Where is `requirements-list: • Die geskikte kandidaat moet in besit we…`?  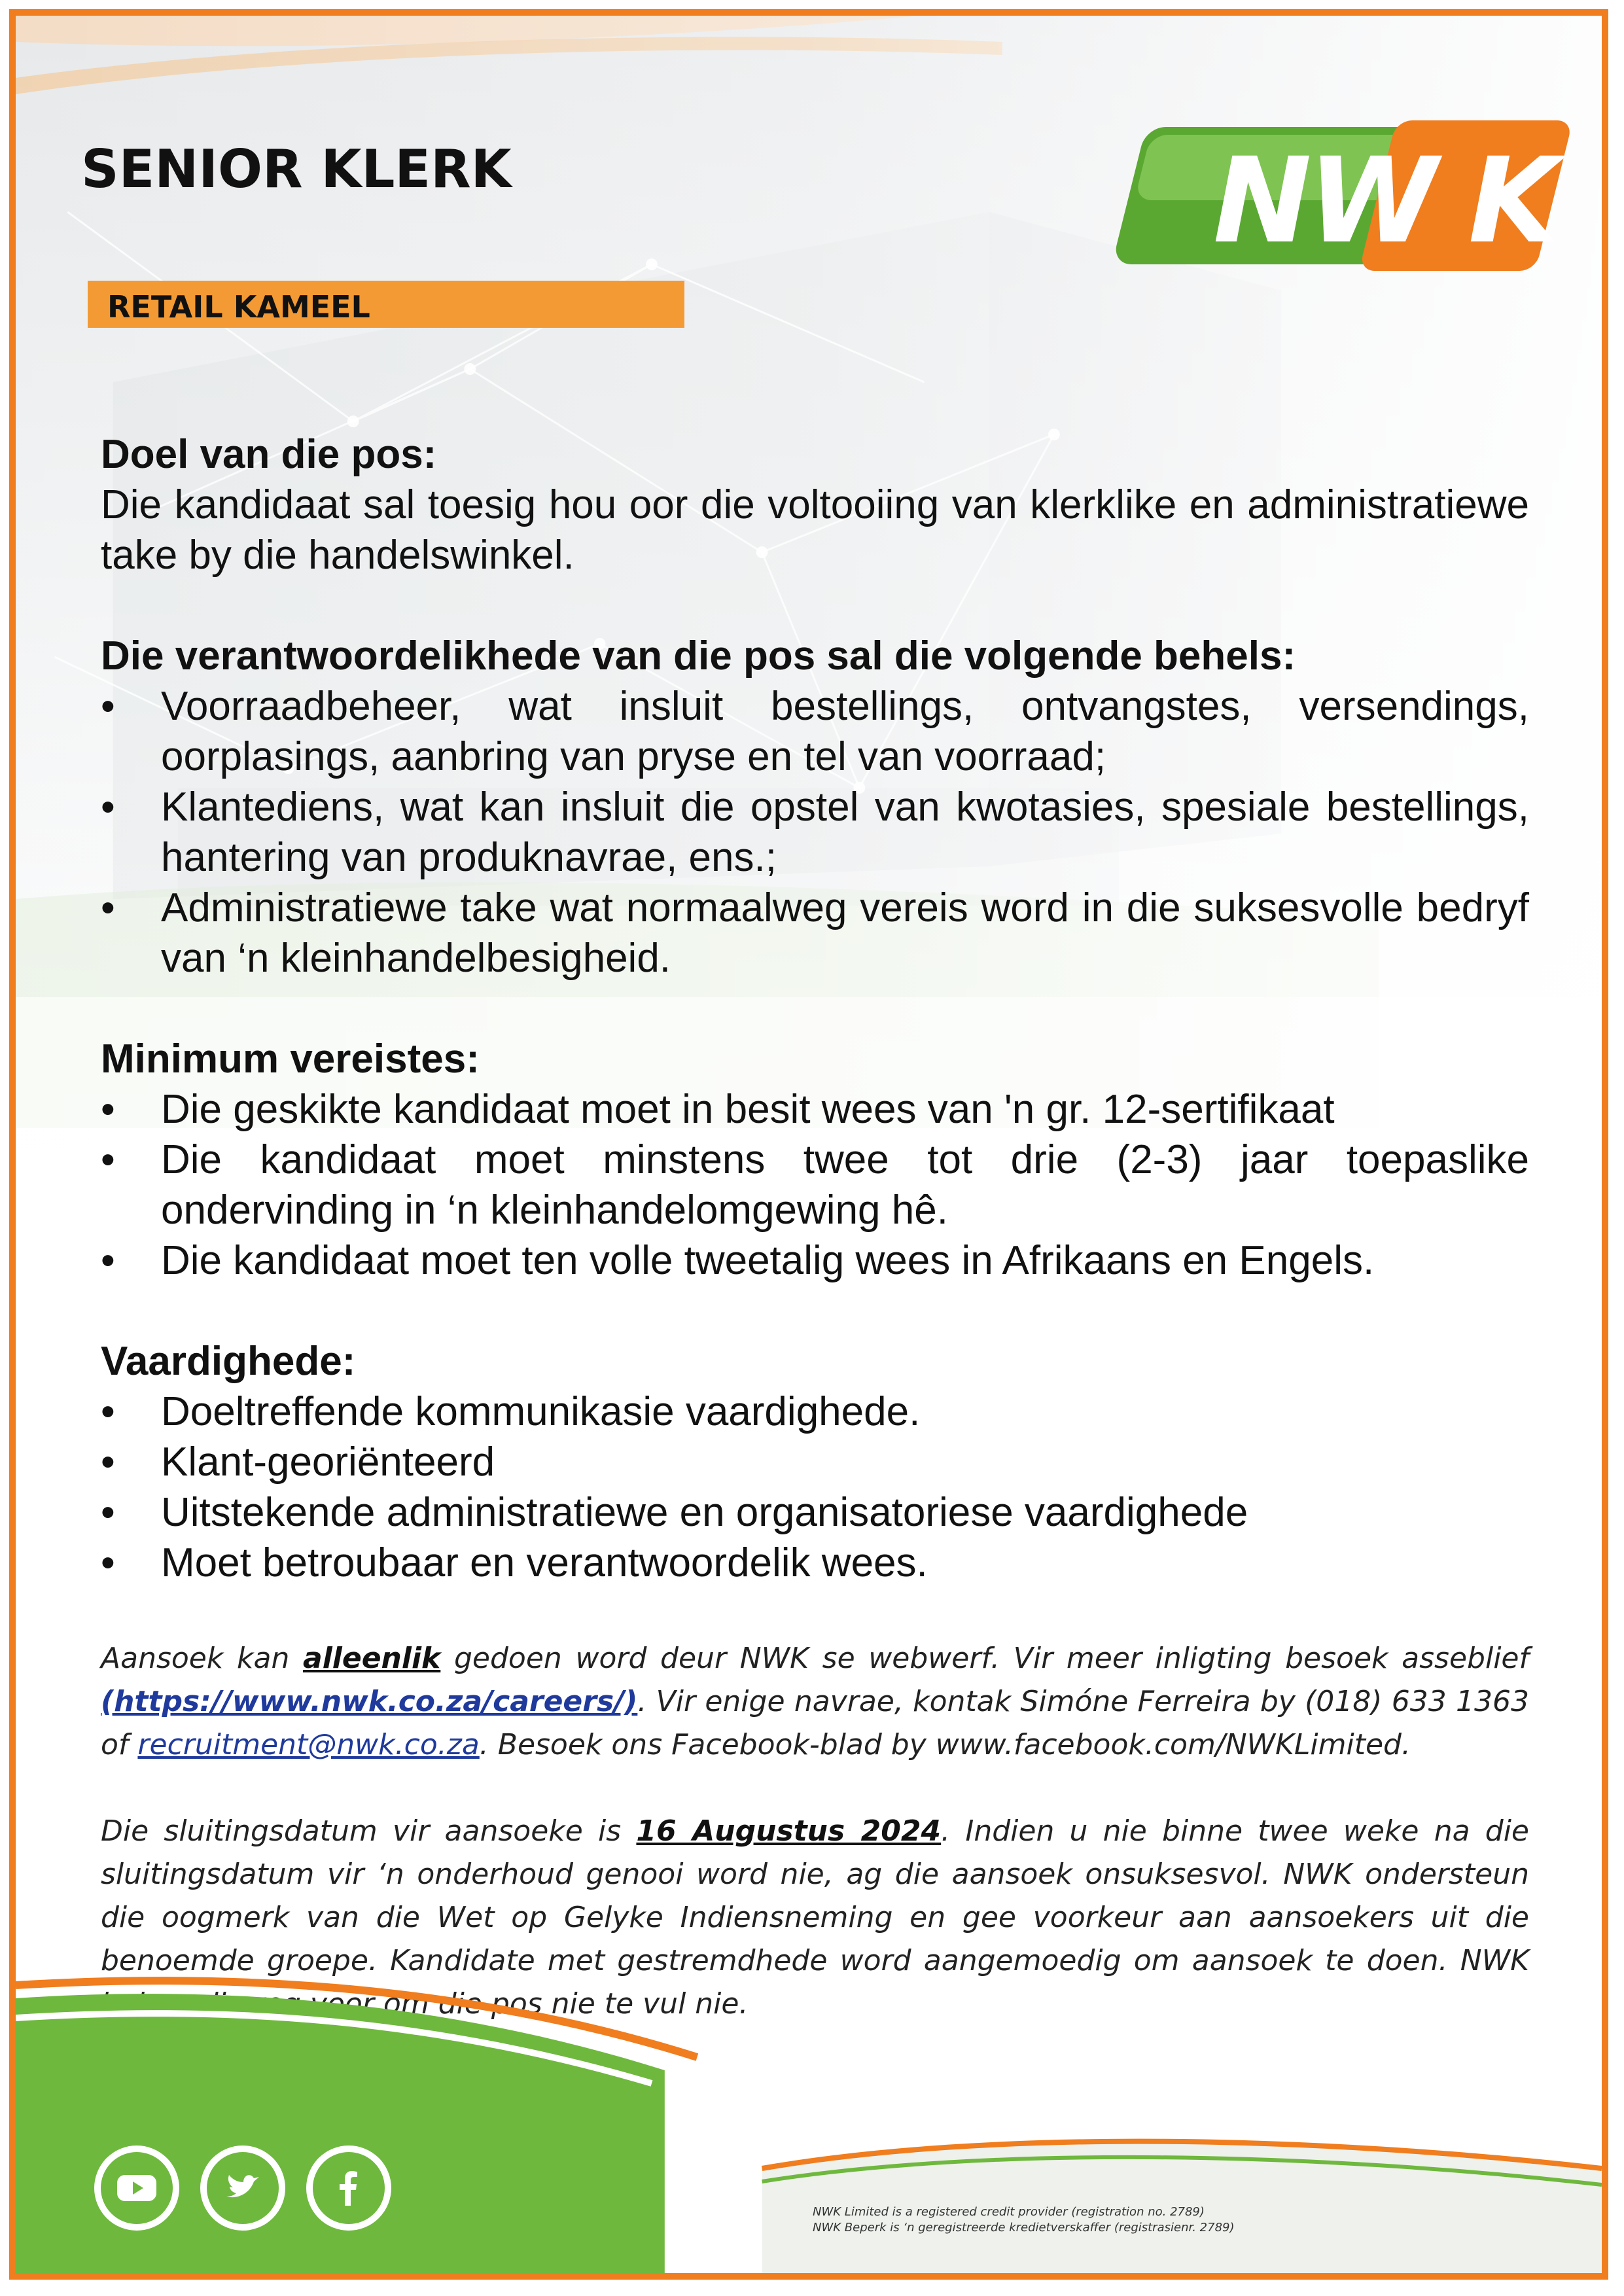 requirements-list: • Die geskikte kandidaat moet in besit we… is located at coordinates (815, 1185).